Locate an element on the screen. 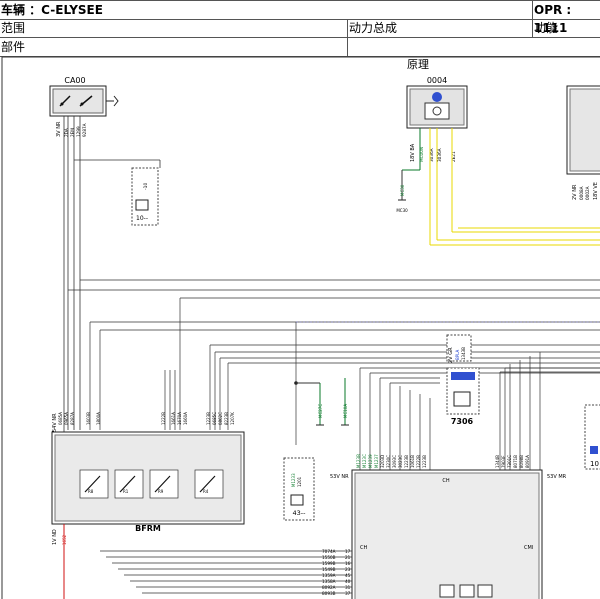 This screenshot has height=599, width=600. svg-text: 2V NR is located at coordinates (575, 192).